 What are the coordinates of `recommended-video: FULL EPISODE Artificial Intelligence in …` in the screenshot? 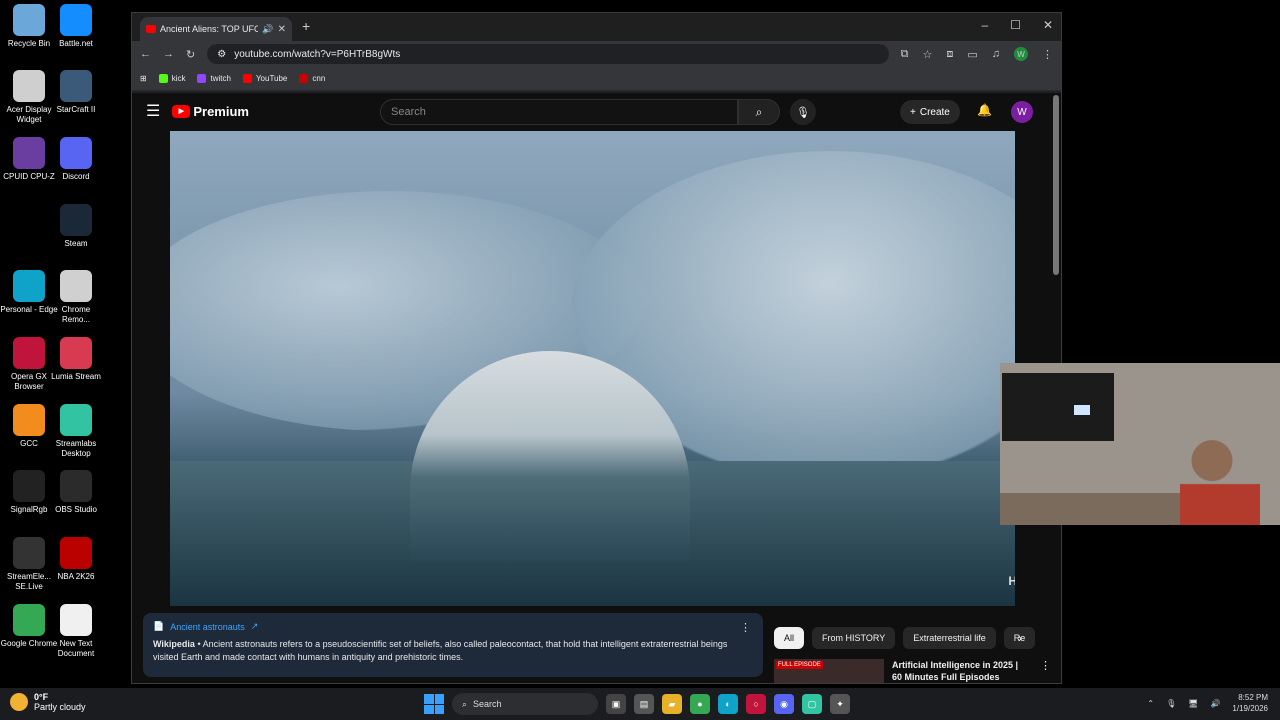 It's located at (912, 671).